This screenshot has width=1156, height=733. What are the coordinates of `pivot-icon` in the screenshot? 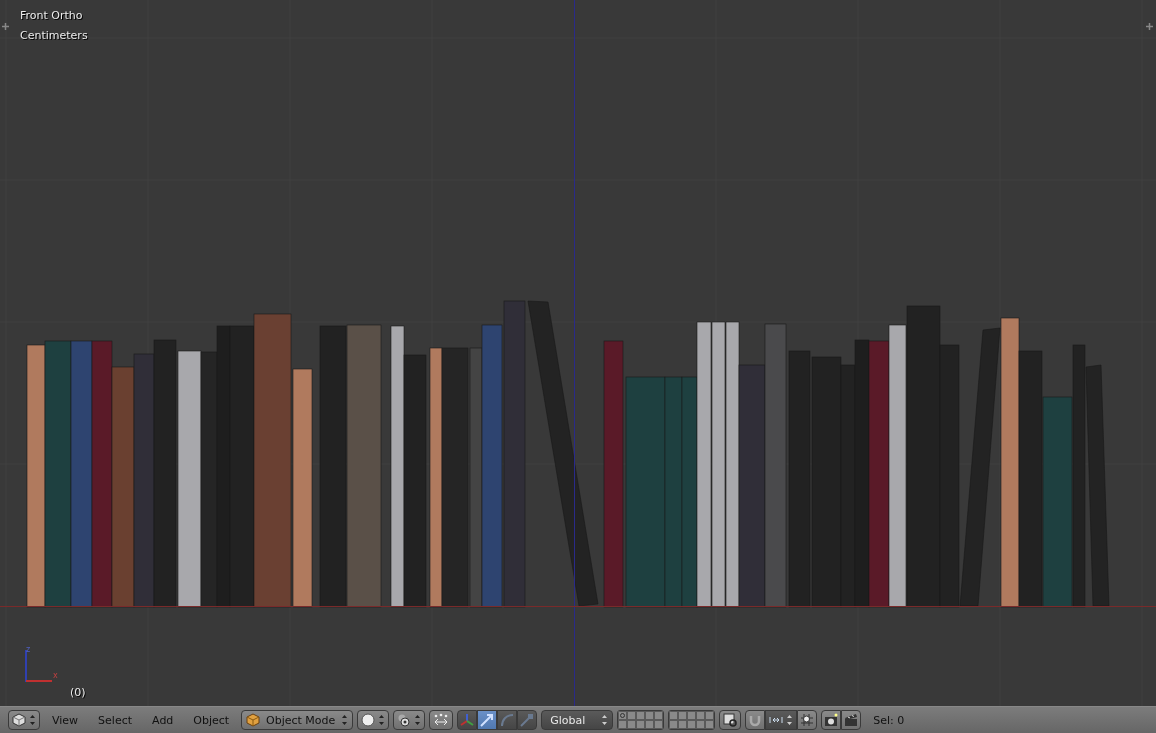 It's located at (404, 720).